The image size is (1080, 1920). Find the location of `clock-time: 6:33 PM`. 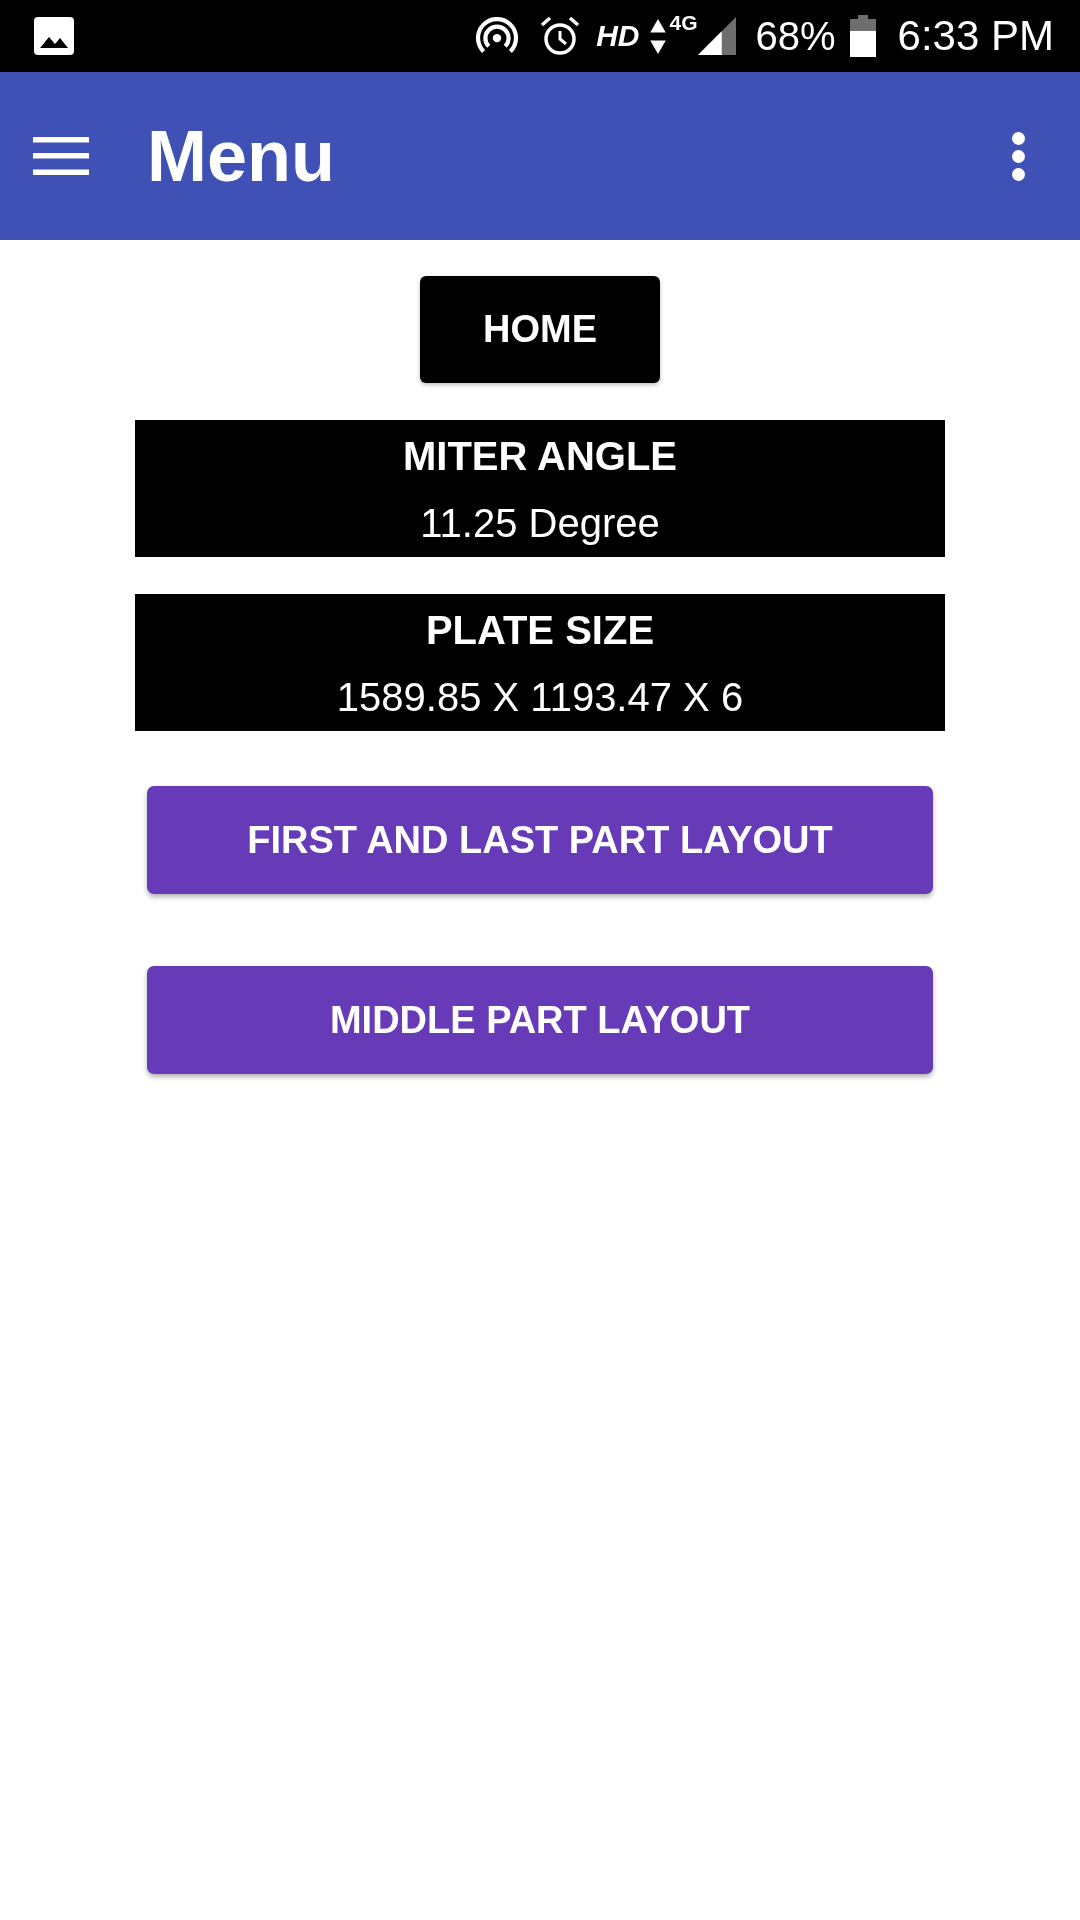

clock-time: 6:33 PM is located at coordinates (975, 36).